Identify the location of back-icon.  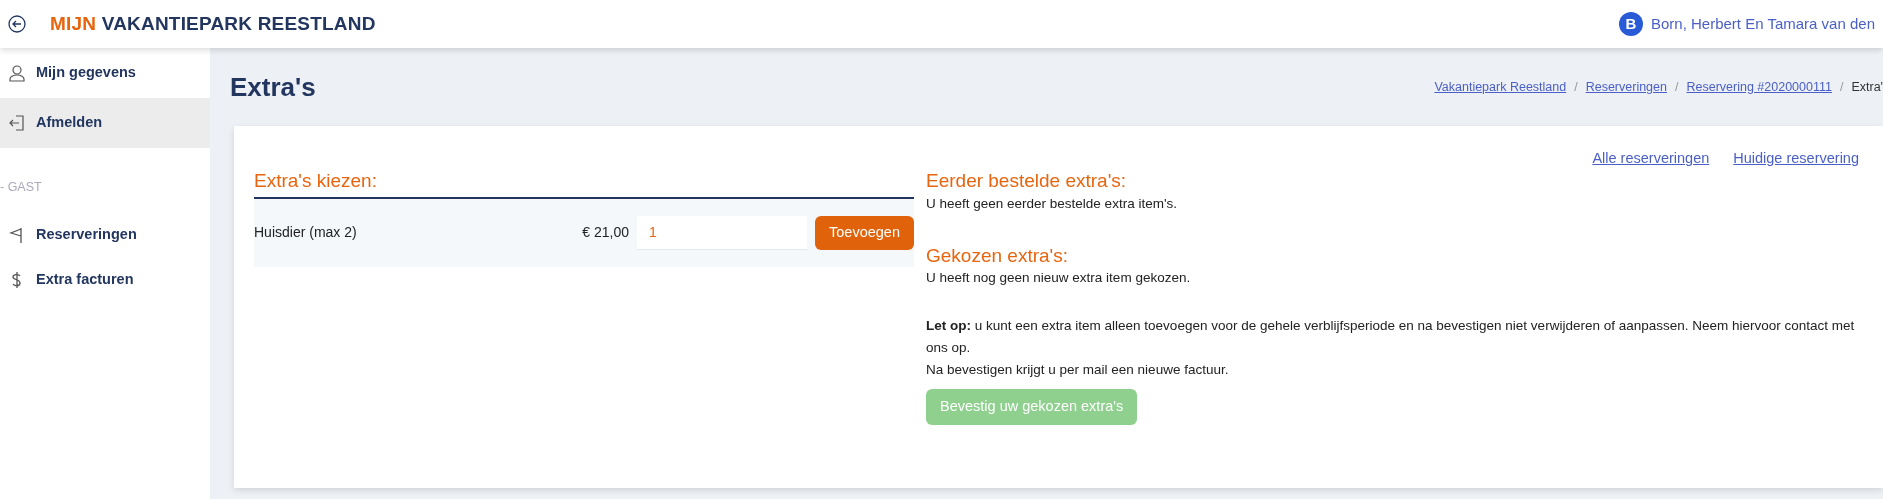
(17, 24).